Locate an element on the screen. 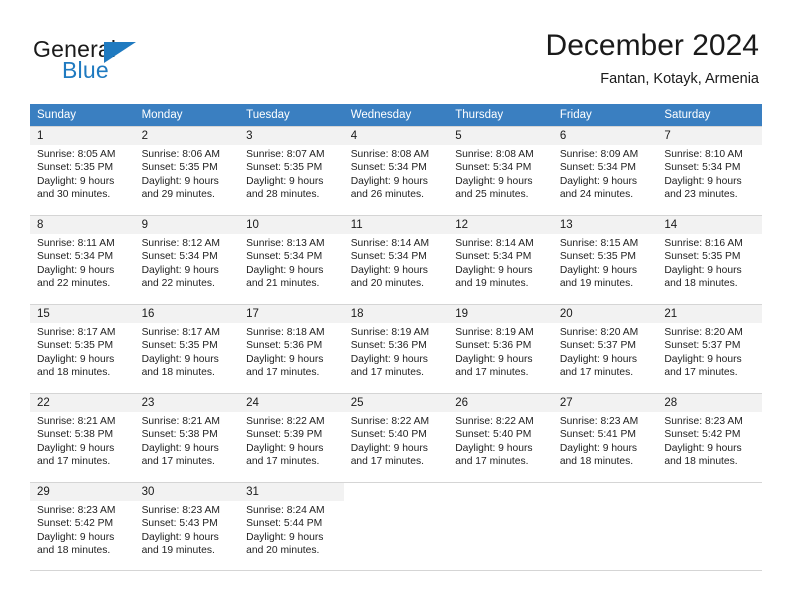 The width and height of the screenshot is (792, 612). sunrise-text: Sunrise: 8:24 AM is located at coordinates (285, 510).